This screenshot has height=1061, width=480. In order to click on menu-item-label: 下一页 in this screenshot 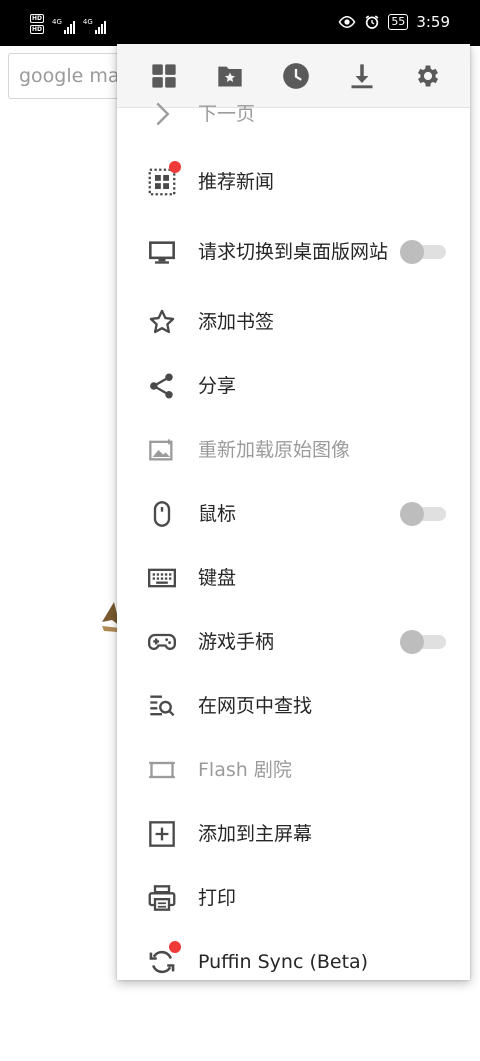, I will do `click(227, 114)`.